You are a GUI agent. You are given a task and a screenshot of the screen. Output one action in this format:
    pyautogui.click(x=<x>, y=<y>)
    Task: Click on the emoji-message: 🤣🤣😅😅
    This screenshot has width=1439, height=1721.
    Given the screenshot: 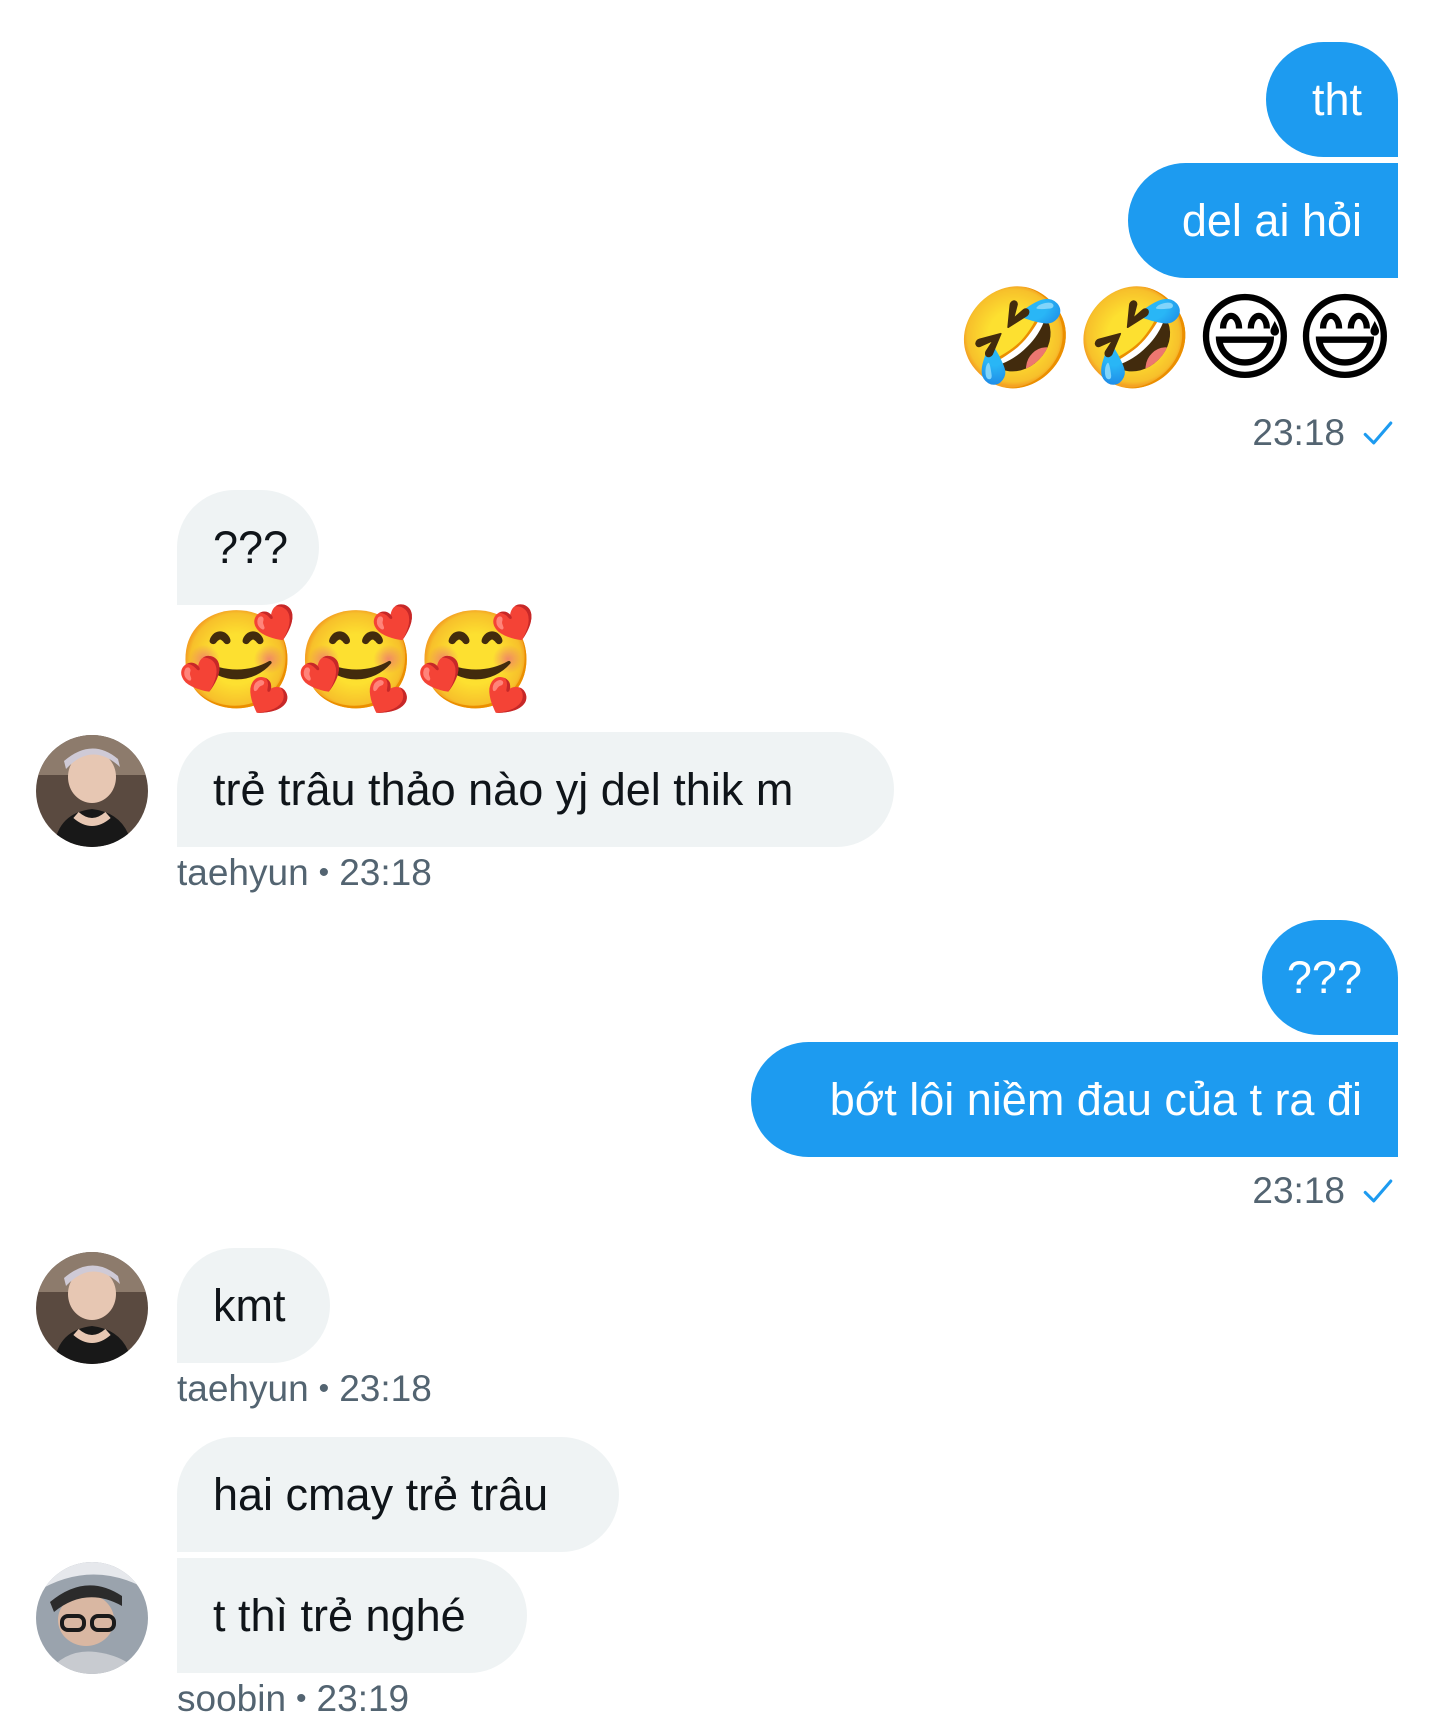 What is the action you would take?
    pyautogui.click(x=1175, y=338)
    